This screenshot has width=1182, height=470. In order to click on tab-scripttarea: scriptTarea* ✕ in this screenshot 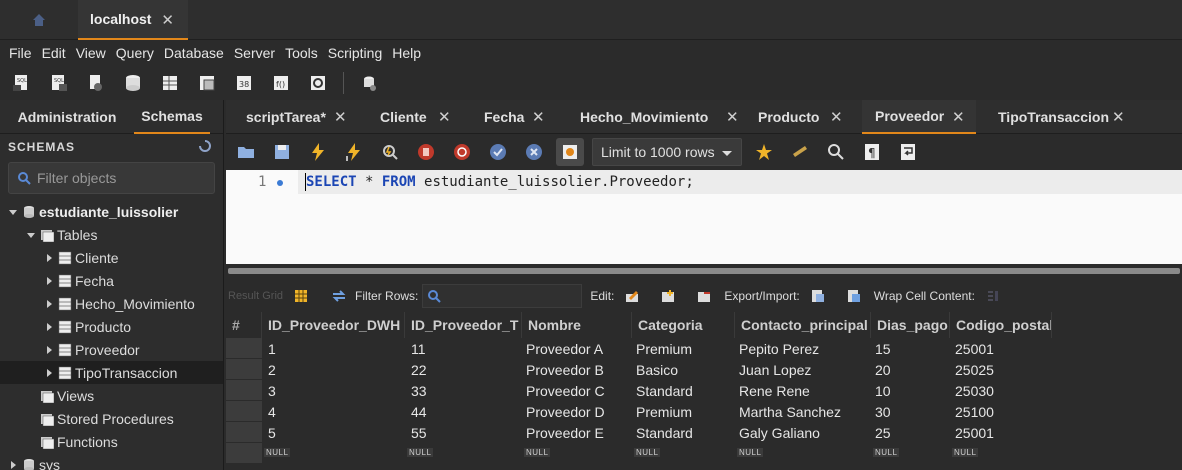, I will do `click(290, 117)`.